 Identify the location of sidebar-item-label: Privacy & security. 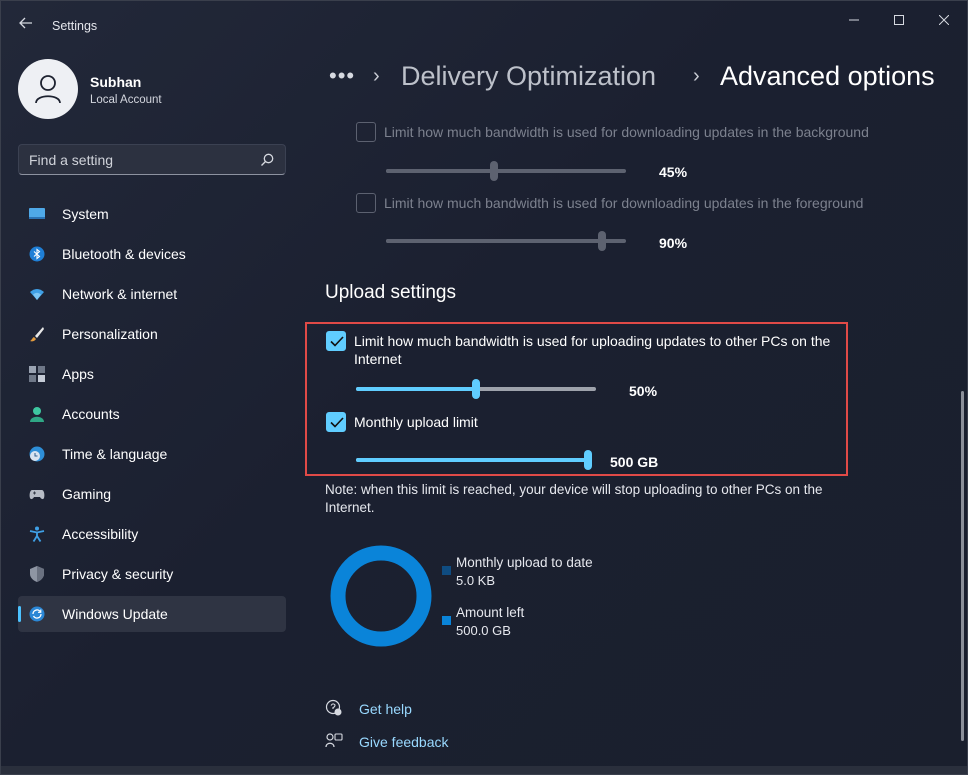
(118, 574).